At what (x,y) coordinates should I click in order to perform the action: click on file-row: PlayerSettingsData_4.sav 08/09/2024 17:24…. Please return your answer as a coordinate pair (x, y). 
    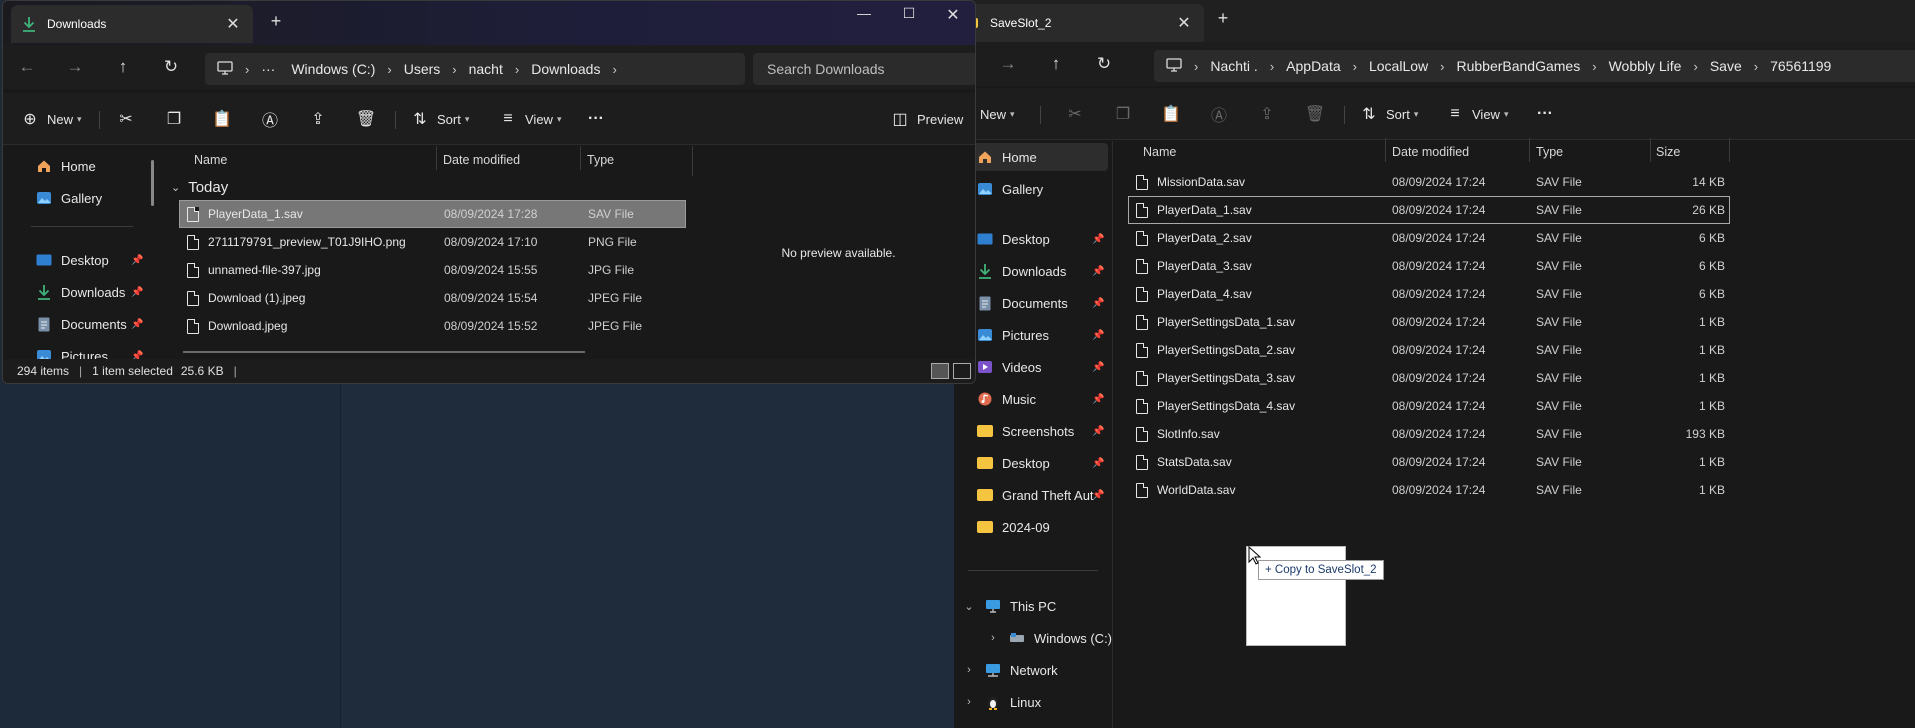
    Looking at the image, I should click on (1429, 406).